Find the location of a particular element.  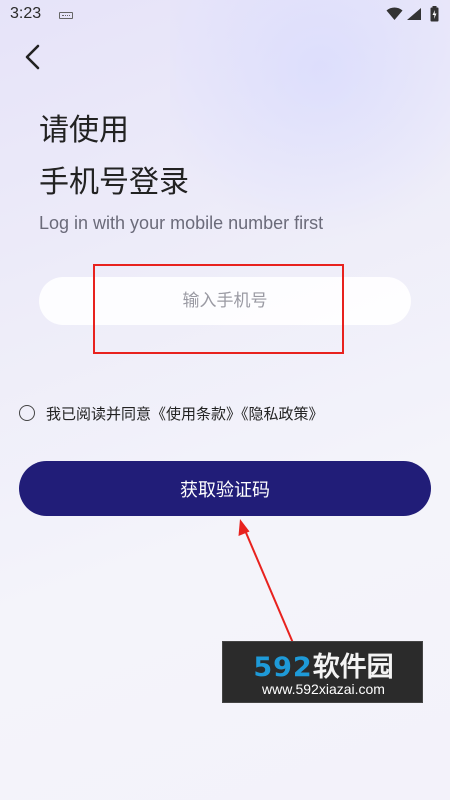

wifi-icon is located at coordinates (394, 13).